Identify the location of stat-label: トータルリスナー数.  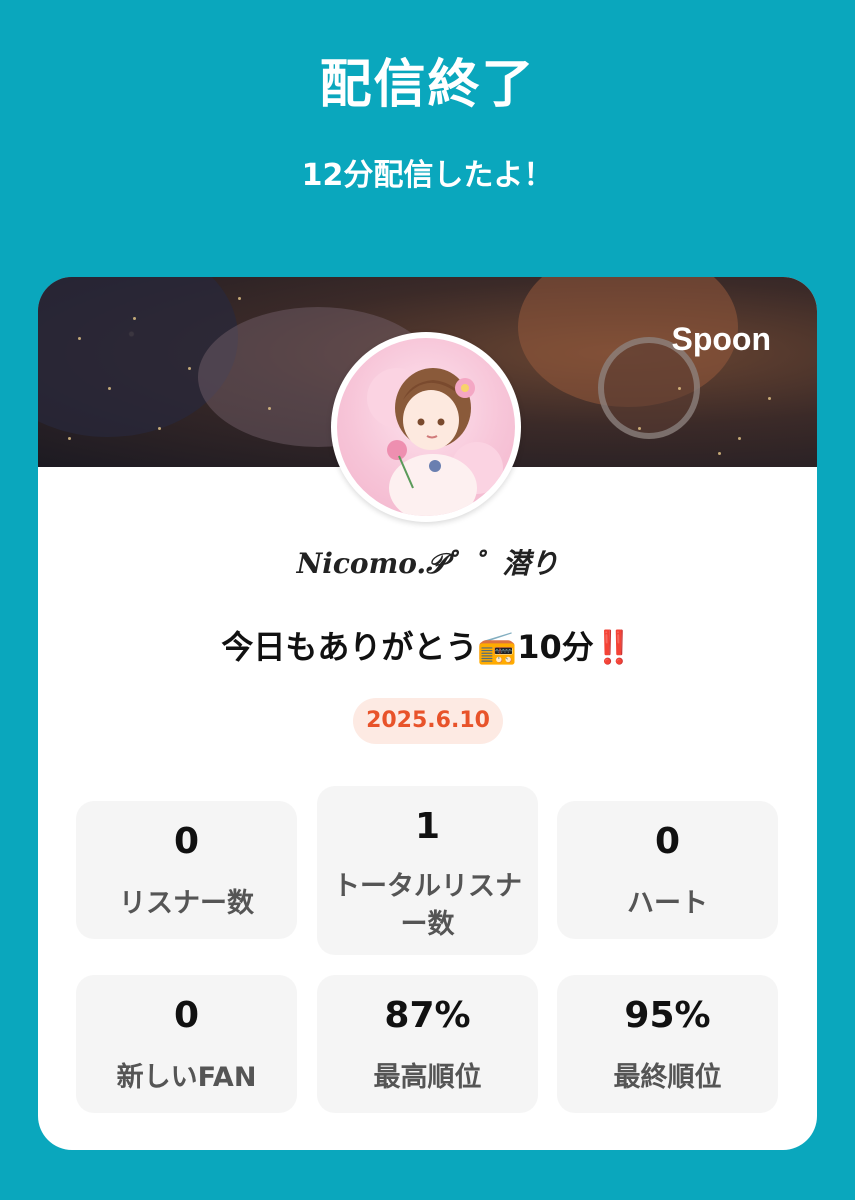
(427, 905).